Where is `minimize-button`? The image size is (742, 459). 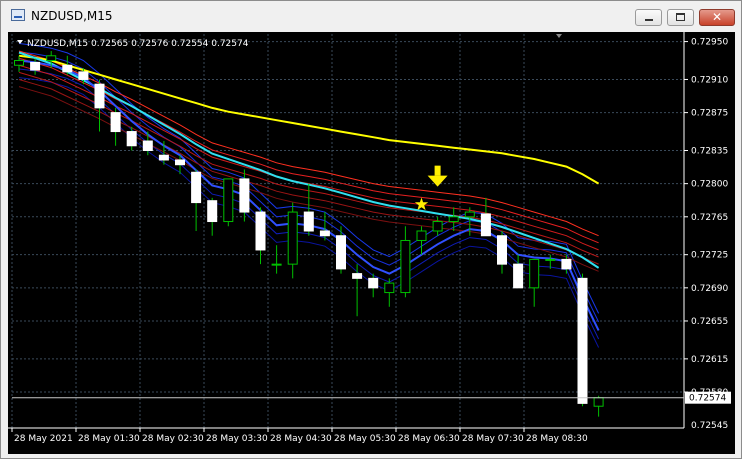
minimize-button is located at coordinates (648, 17).